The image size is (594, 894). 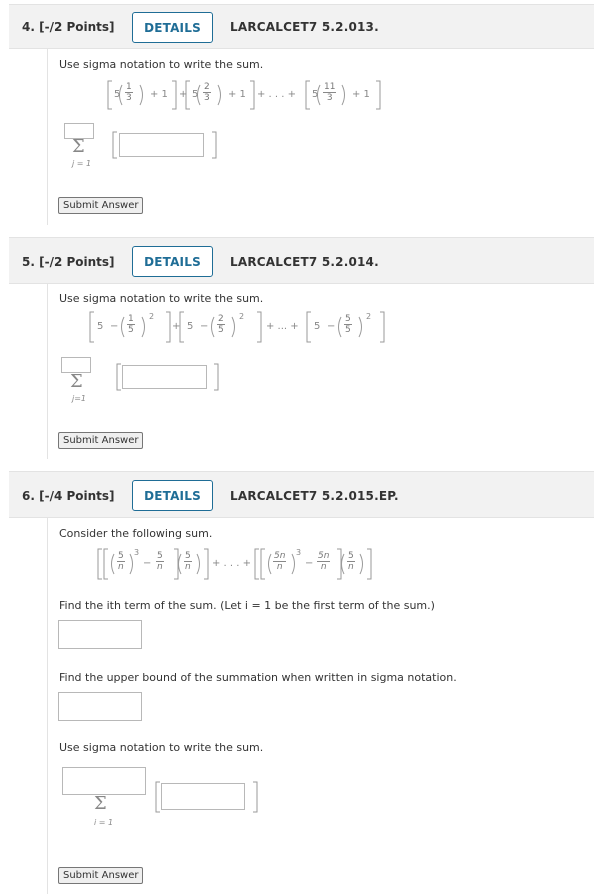 I want to click on q4-t2-num: 2, so click(x=207, y=87).